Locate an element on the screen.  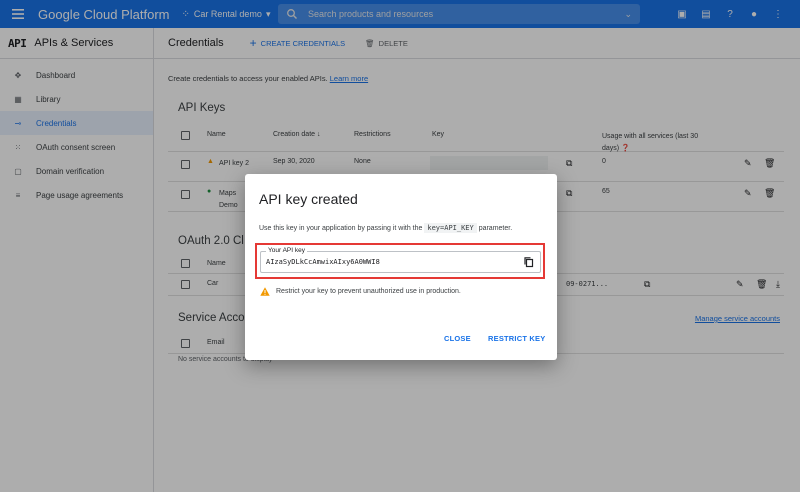
api-key-value: AIzaSyDLkCcAmwixAIxy6A0WWI8 is located at coordinates (323, 262).